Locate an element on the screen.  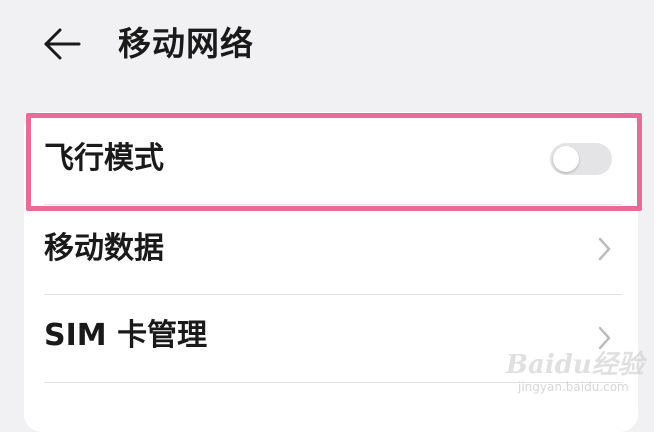
mobile-data-label: 移动数据 is located at coordinates (104, 248).